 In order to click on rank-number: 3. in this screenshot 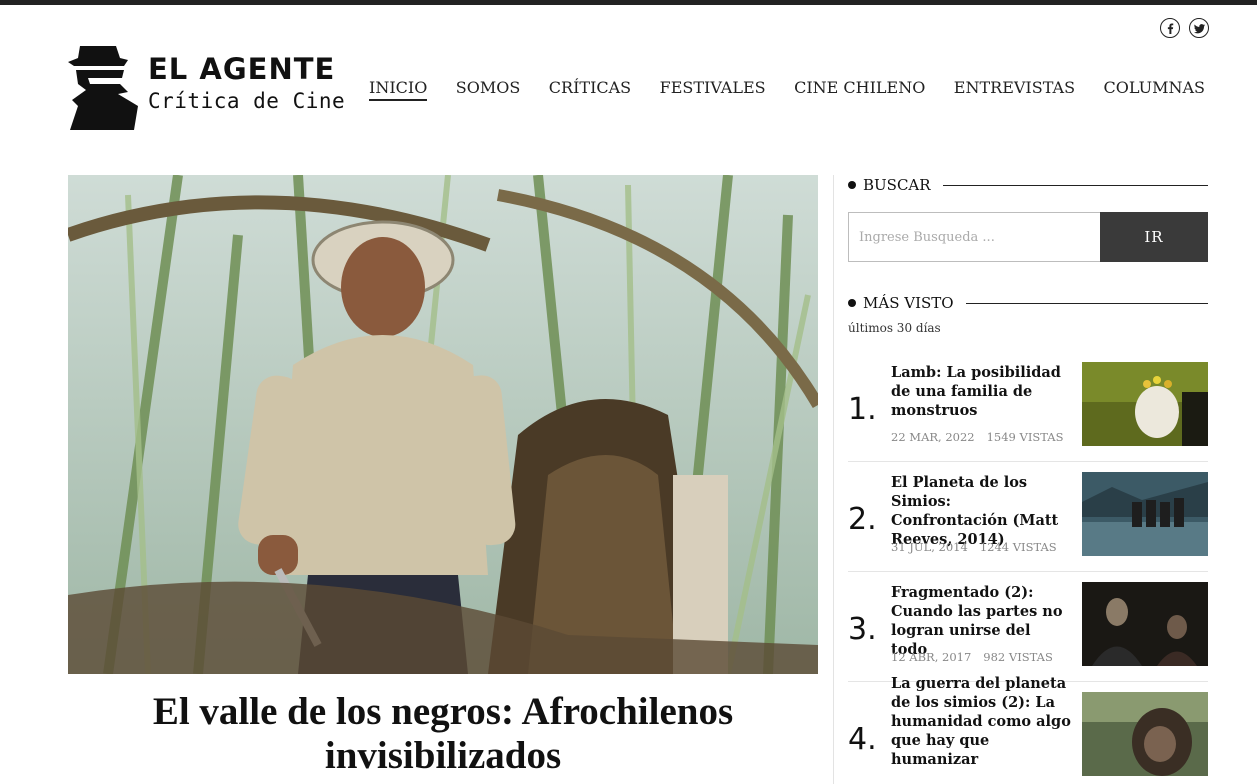, I will do `click(862, 629)`.